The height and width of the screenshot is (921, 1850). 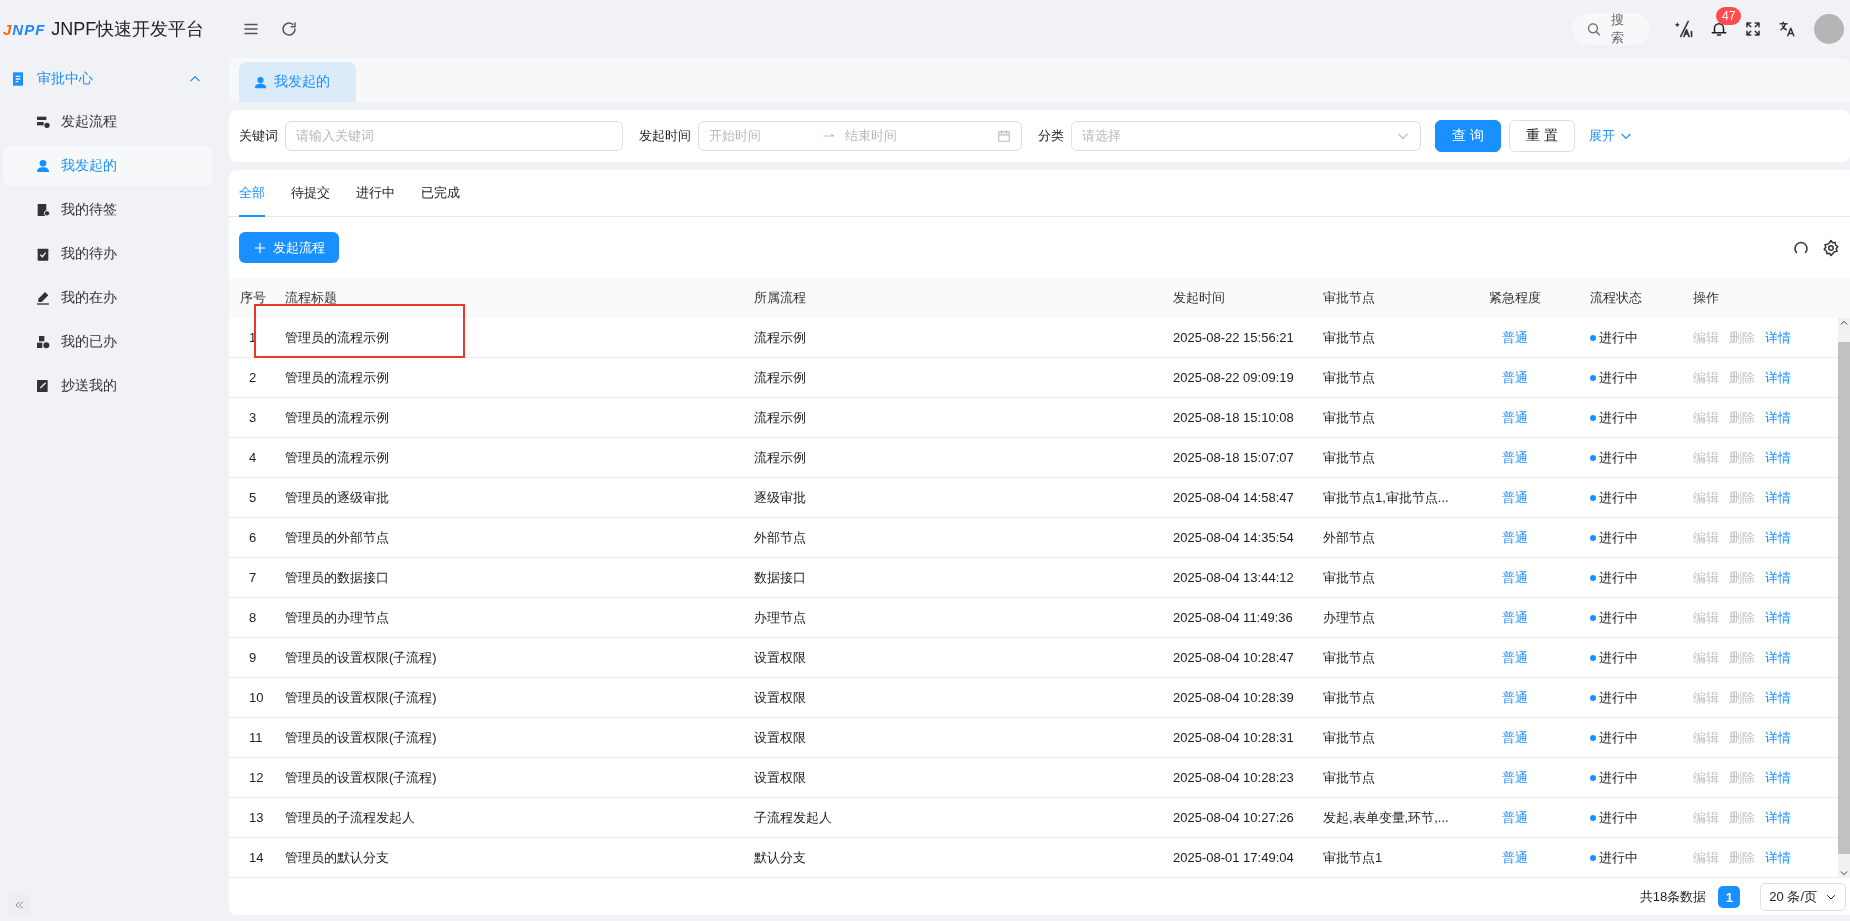 What do you see at coordinates (107, 342) in the screenshot?
I see `sidebar-item: 我的已办` at bounding box center [107, 342].